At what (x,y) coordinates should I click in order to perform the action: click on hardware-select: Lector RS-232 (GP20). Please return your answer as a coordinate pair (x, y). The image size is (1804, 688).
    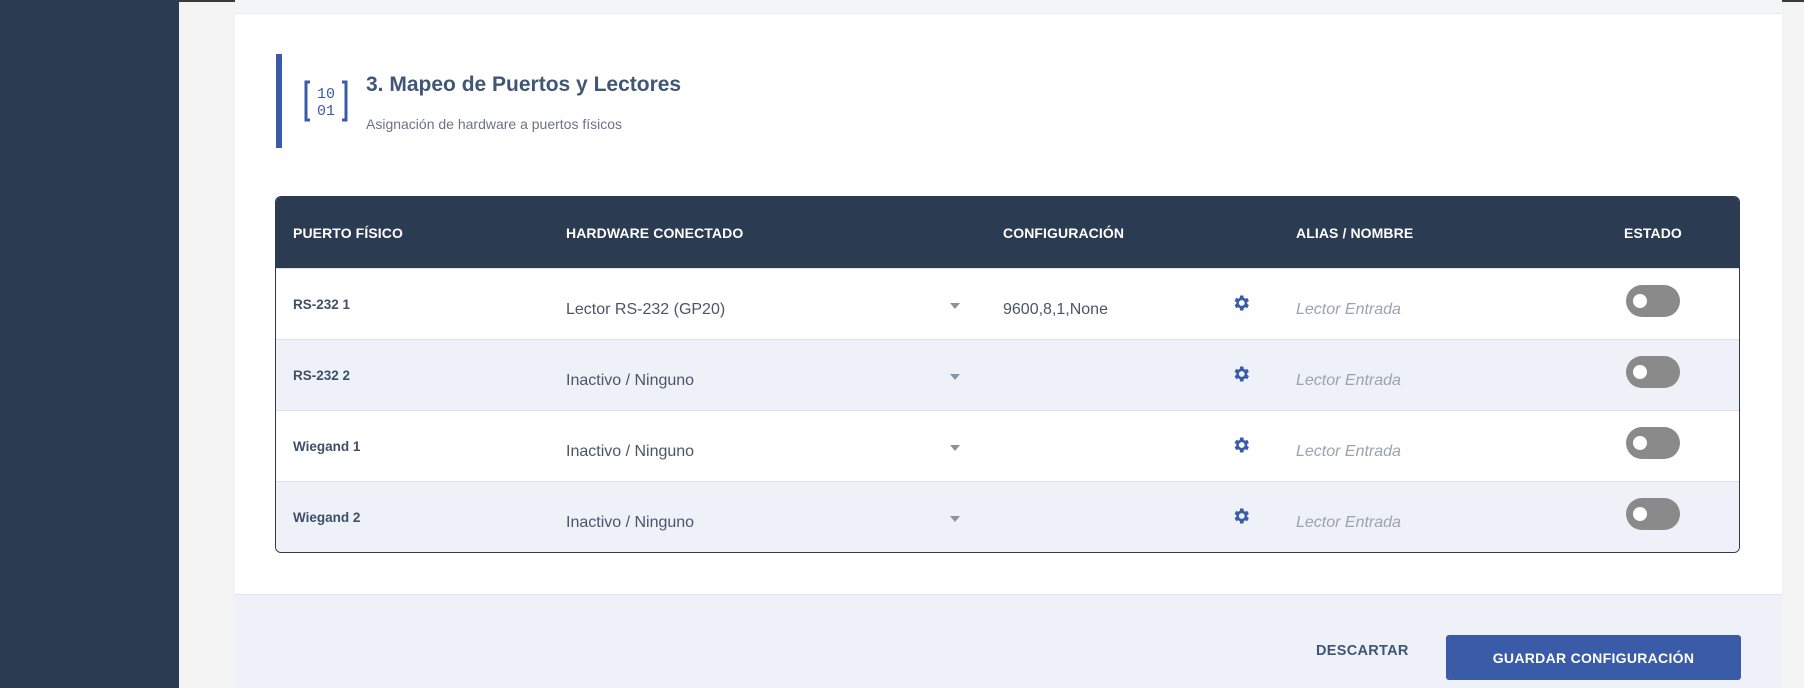
    Looking at the image, I should click on (645, 310).